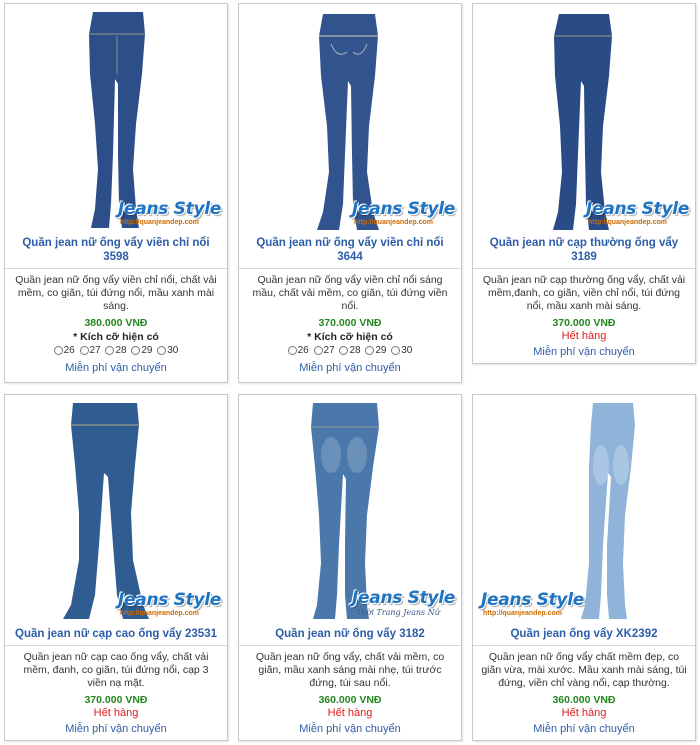  What do you see at coordinates (116, 252) in the screenshot?
I see `product-title: Quần jean nữ ống vẩy viền chỉ nổi 3598` at bounding box center [116, 252].